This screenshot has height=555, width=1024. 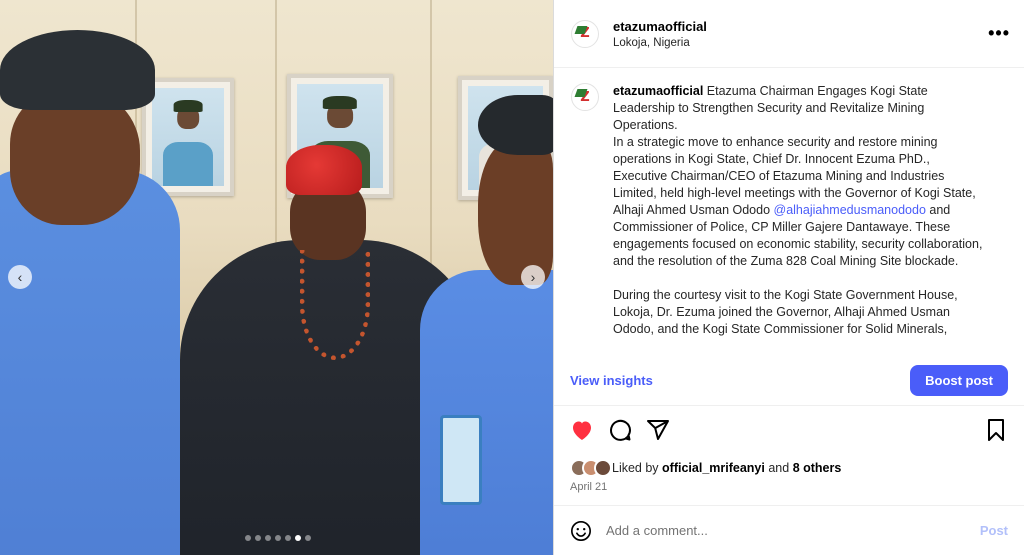 I want to click on chevron-right-icon: ›, so click(x=533, y=277).